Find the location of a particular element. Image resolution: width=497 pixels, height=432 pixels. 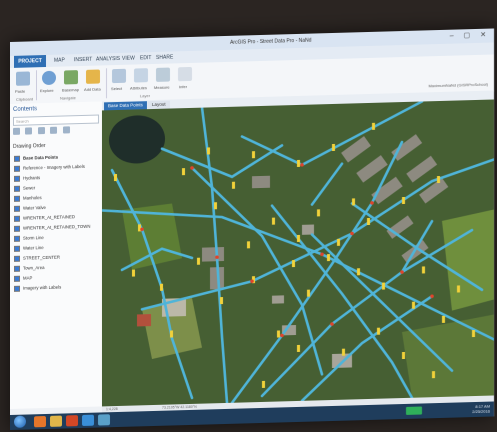

group-clipboard: Clipboard is located at coordinates (25, 99).